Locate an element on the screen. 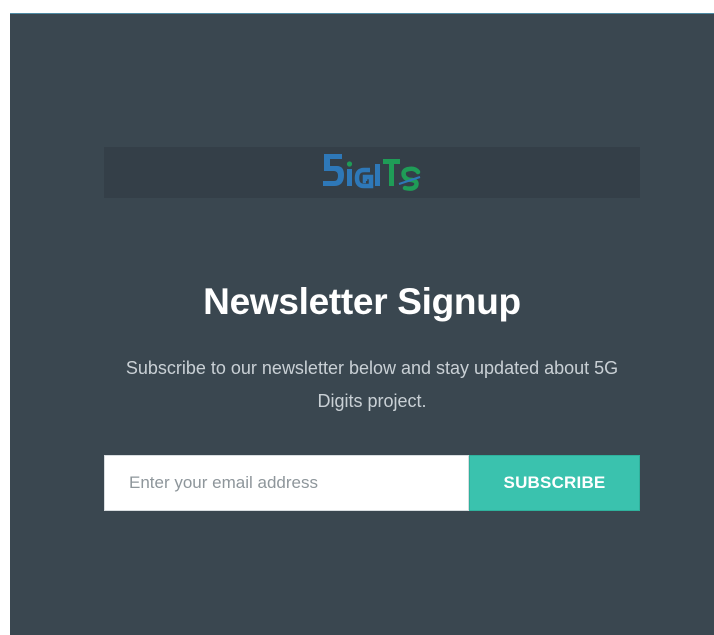 The width and height of the screenshot is (714, 635). logo-bar is located at coordinates (372, 172).